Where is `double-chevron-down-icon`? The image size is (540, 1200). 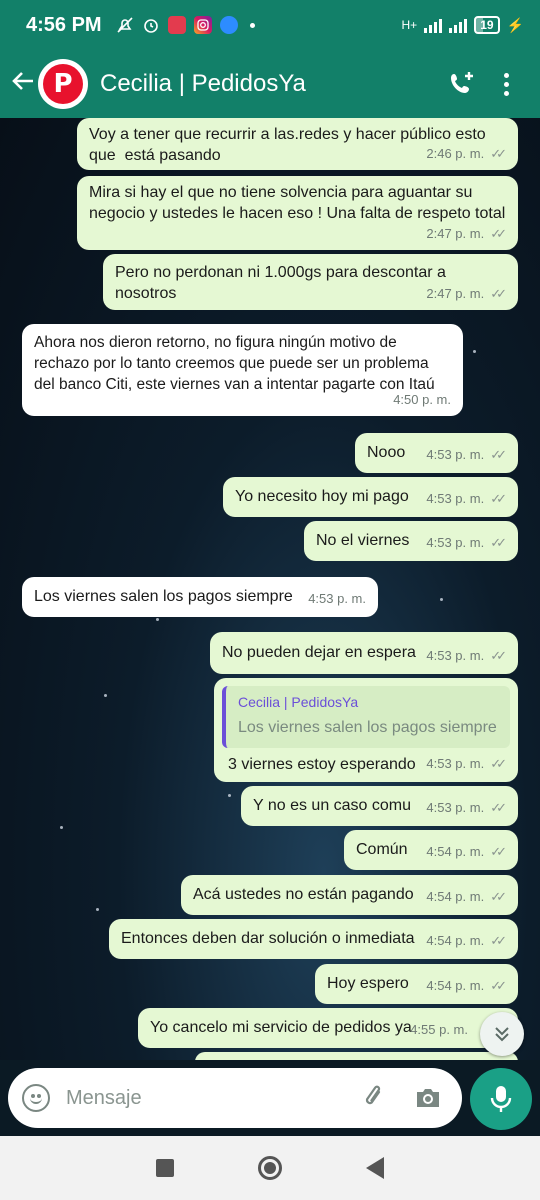 double-chevron-down-icon is located at coordinates (502, 1034).